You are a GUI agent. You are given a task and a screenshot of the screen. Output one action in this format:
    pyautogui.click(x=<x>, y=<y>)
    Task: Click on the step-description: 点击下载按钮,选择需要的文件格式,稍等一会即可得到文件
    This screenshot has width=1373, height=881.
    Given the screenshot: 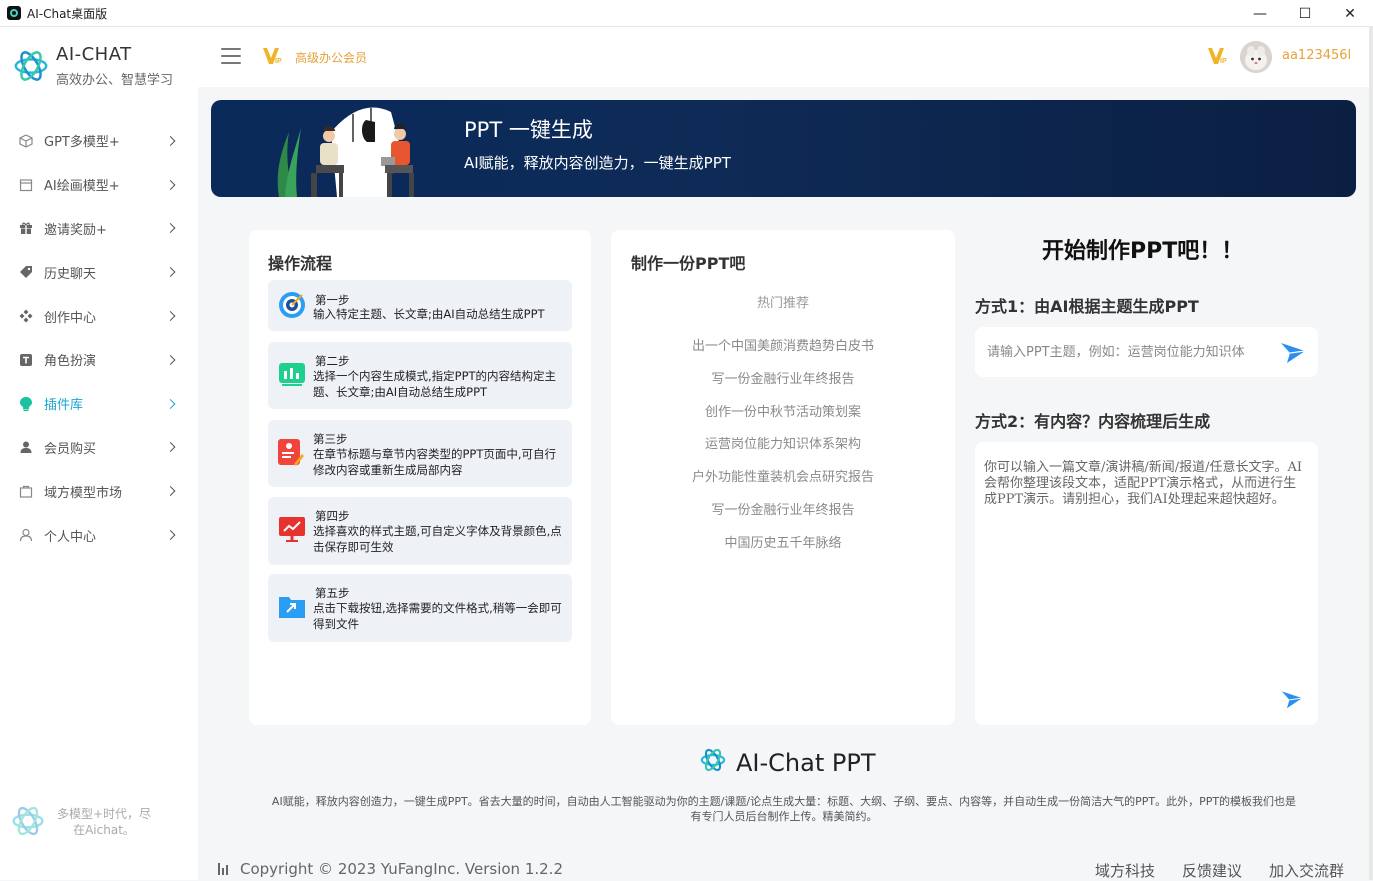 What is the action you would take?
    pyautogui.click(x=437, y=616)
    